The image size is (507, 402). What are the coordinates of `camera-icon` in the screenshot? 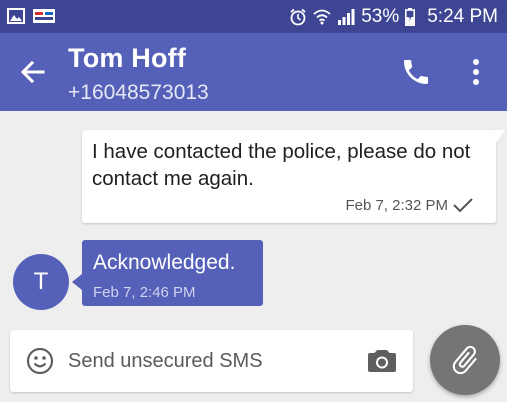 It's located at (382, 361).